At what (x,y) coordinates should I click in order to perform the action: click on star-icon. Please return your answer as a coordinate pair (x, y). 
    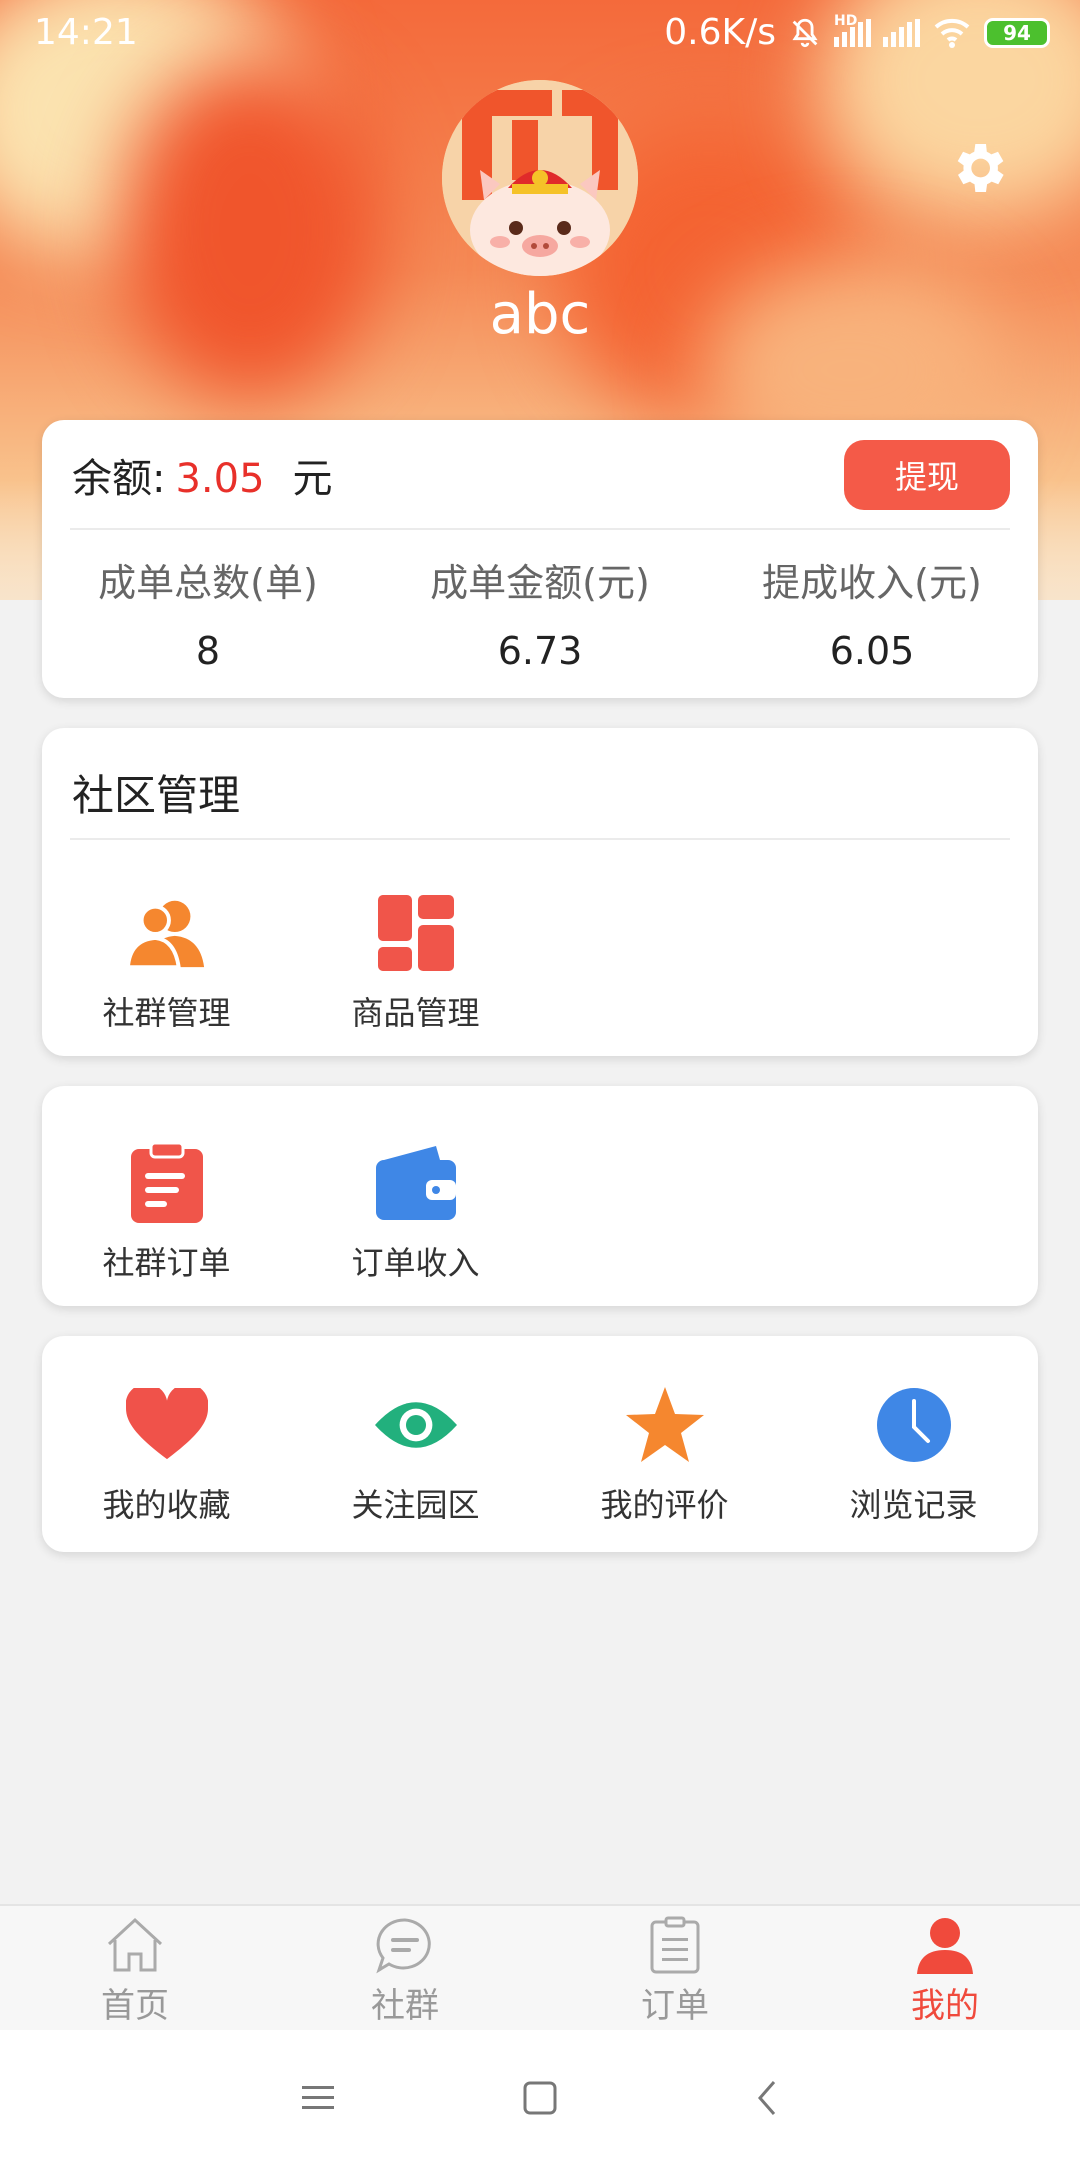
    Looking at the image, I should click on (665, 1425).